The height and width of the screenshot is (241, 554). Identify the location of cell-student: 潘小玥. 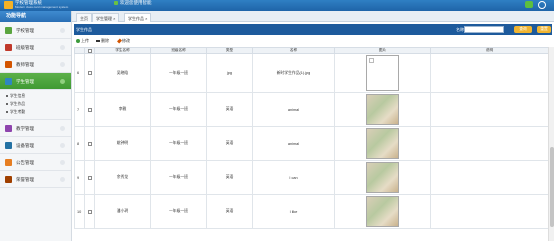
(122, 211).